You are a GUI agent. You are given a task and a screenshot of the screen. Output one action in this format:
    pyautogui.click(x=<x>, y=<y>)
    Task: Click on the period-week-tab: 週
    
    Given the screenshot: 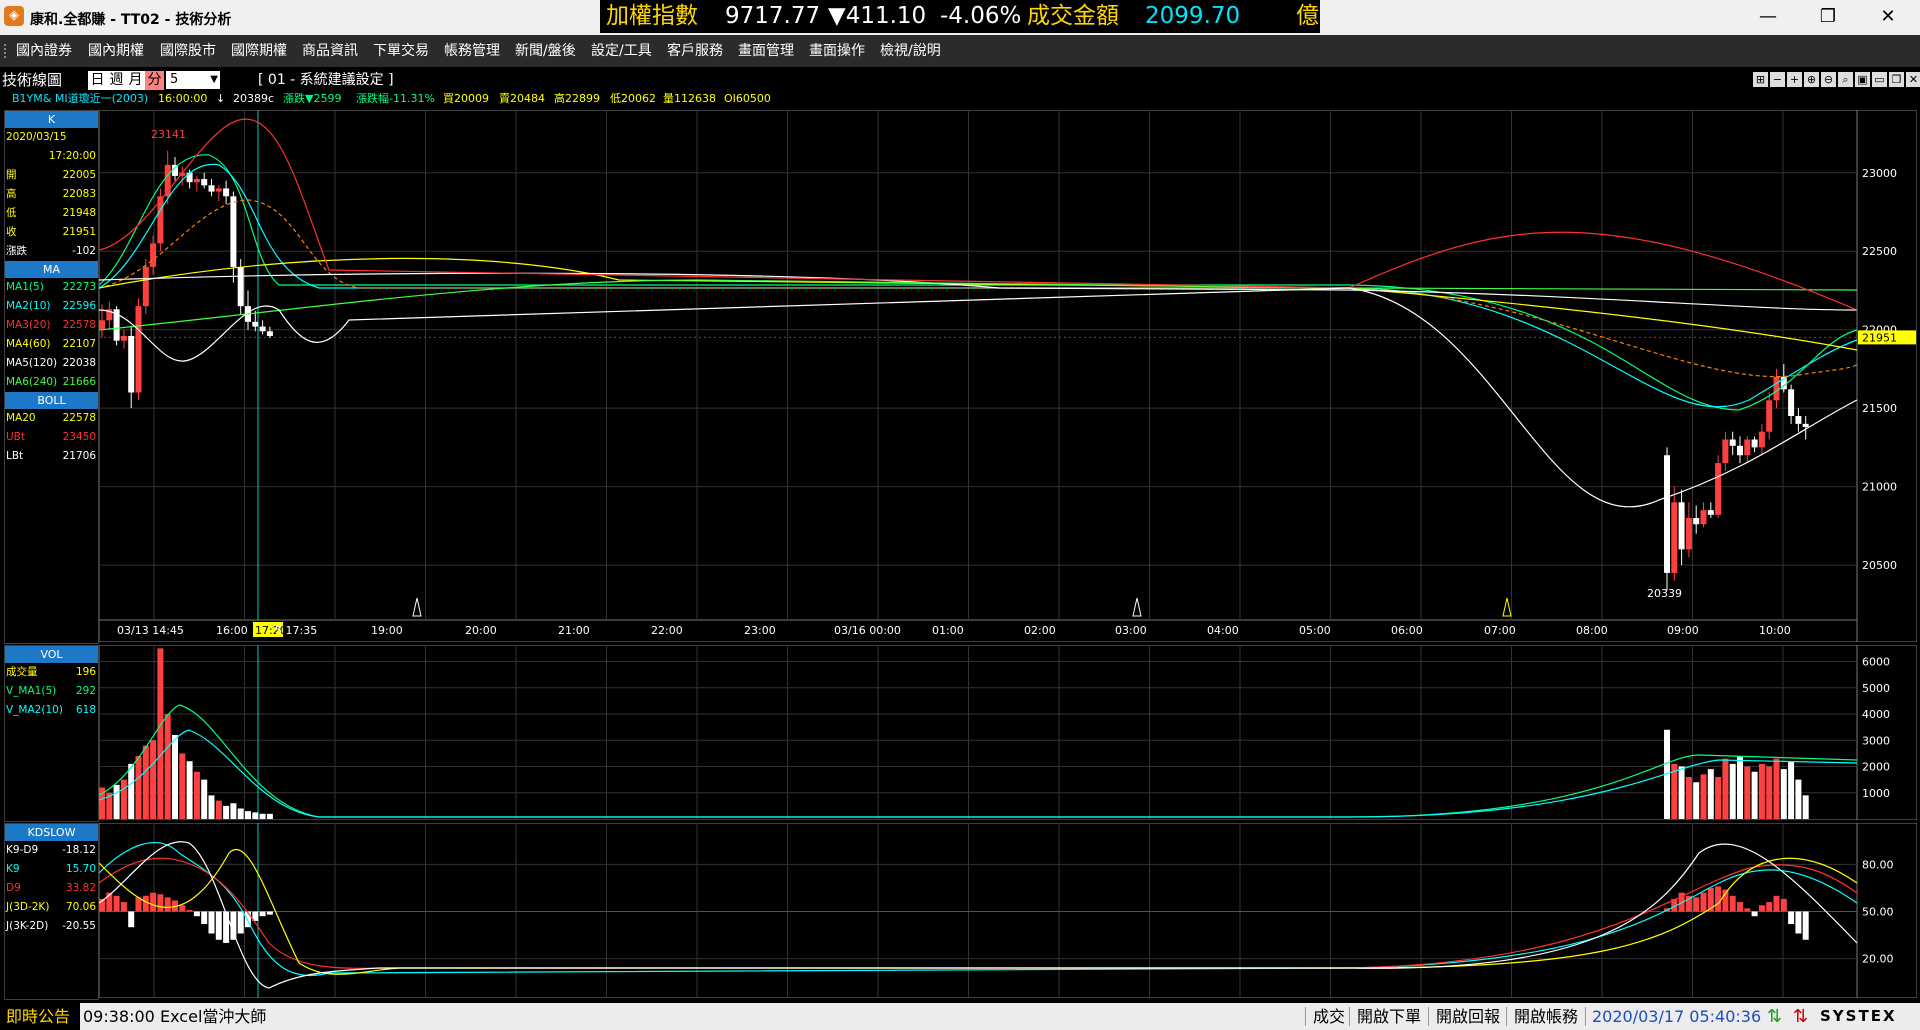 What is the action you would take?
    pyautogui.click(x=116, y=80)
    